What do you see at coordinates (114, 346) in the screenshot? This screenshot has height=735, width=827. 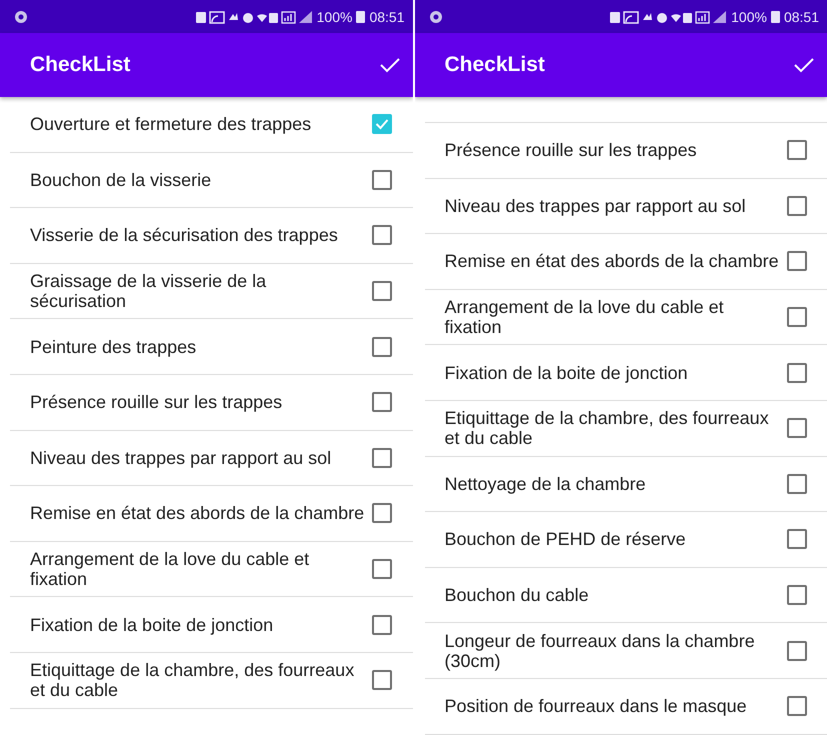 I see `checklist-item-label: Peinture des trappes` at bounding box center [114, 346].